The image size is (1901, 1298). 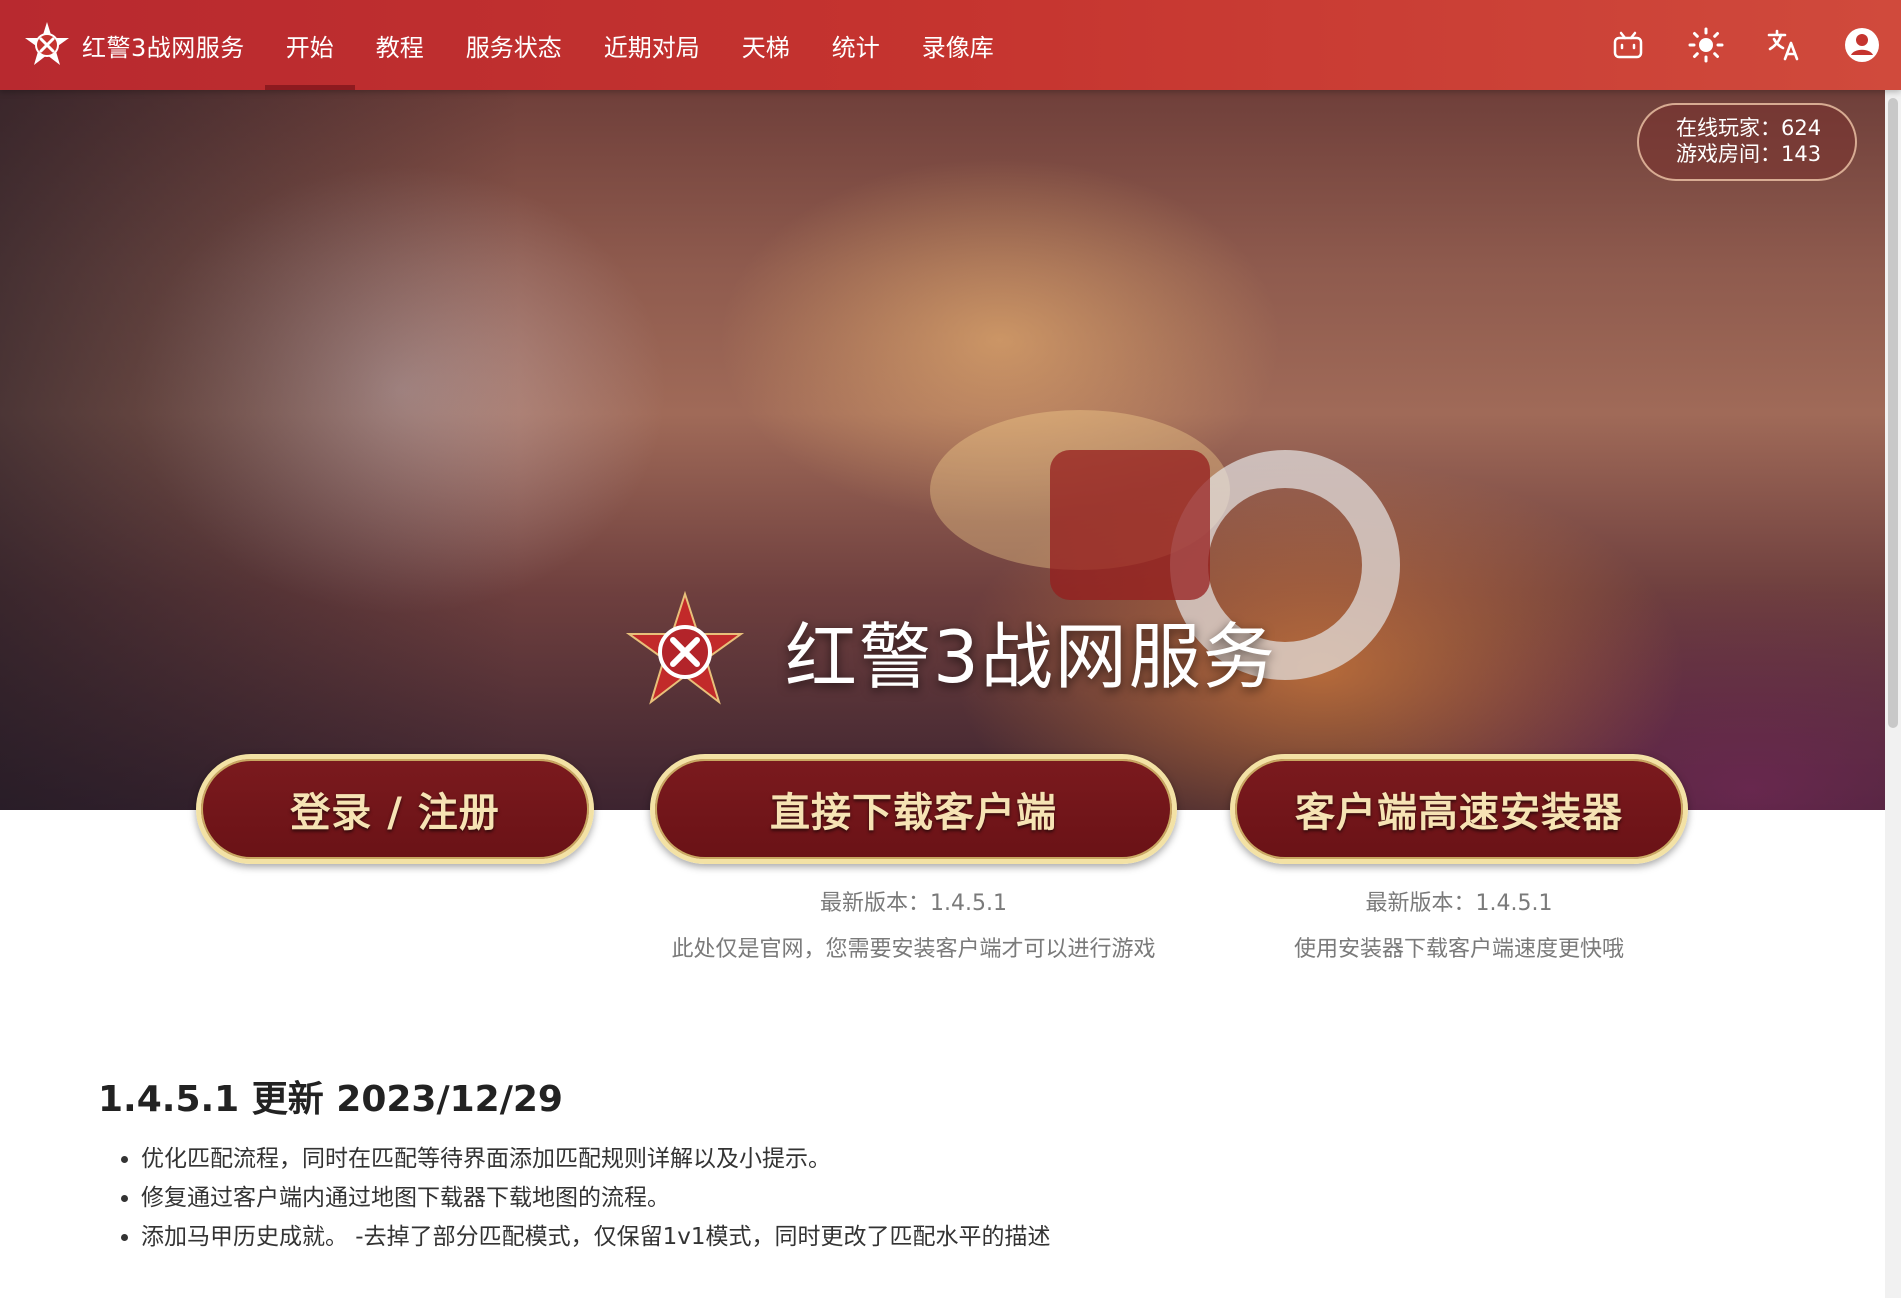 What do you see at coordinates (685, 647) in the screenshot?
I see `red-star-emblem-icon` at bounding box center [685, 647].